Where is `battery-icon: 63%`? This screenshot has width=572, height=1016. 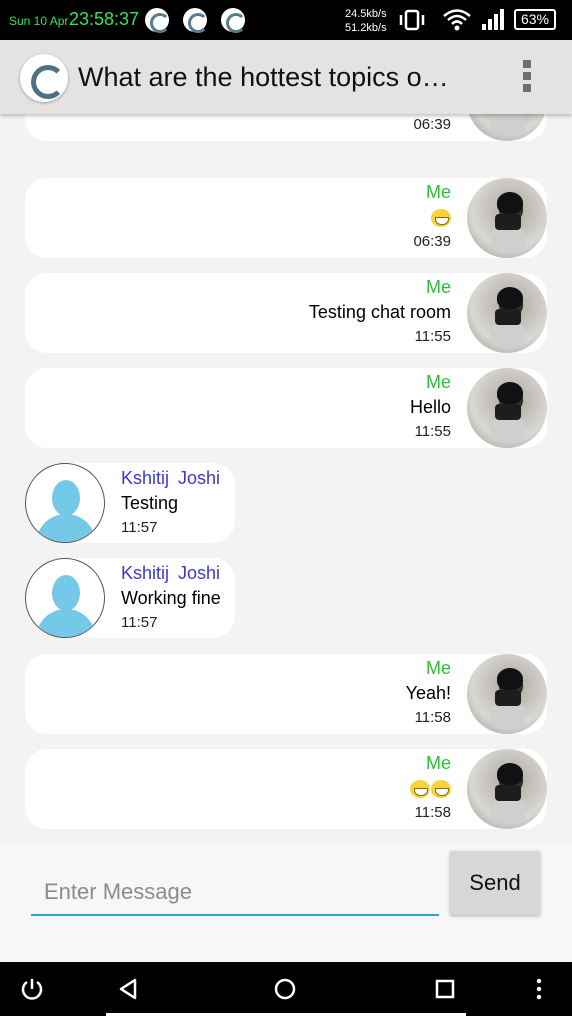
battery-icon: 63% is located at coordinates (535, 19).